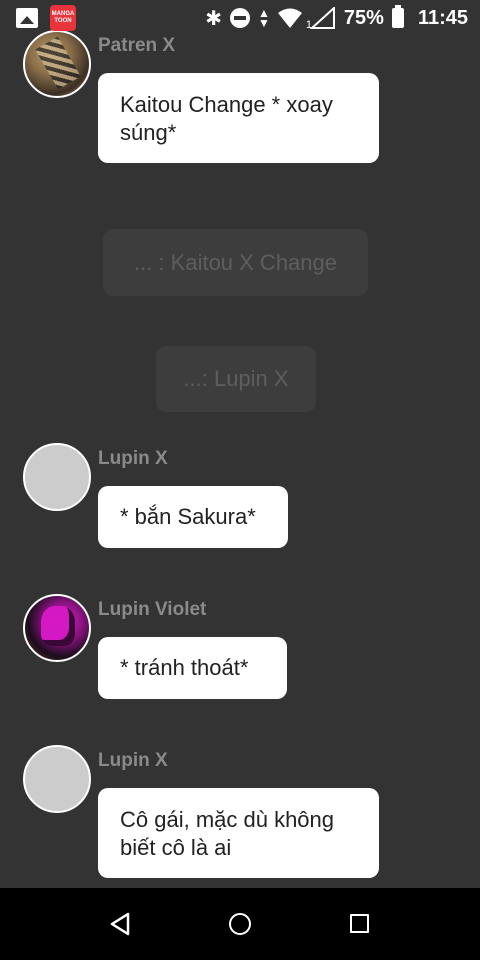 The width and height of the screenshot is (480, 960). Describe the element at coordinates (57, 628) in the screenshot. I see `avatar-lupin-violet` at that location.